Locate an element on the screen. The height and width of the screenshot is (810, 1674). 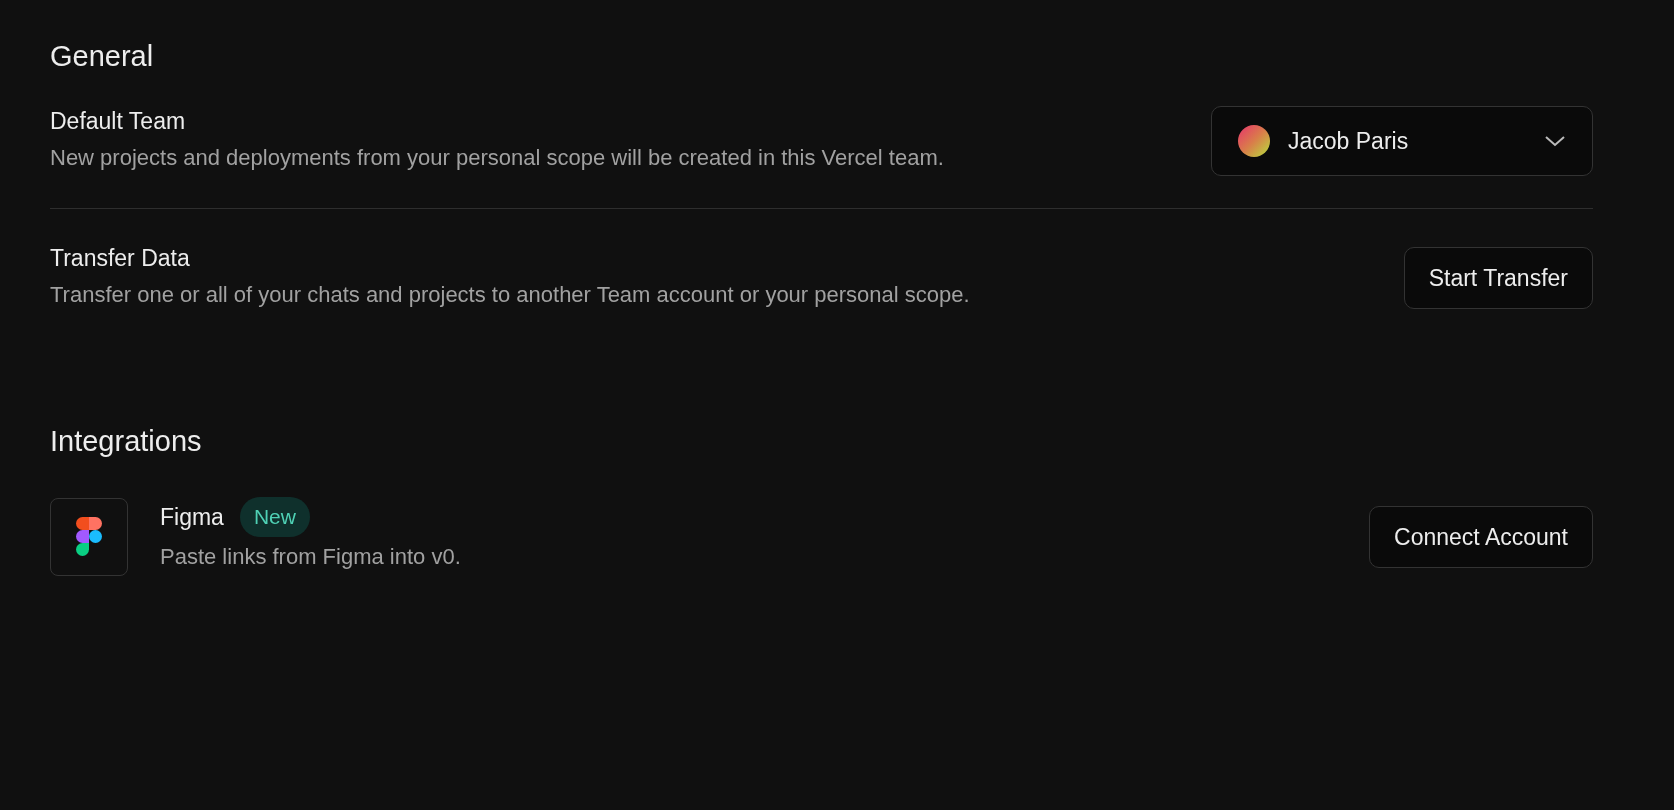
setting-title: Default Team is located at coordinates (118, 121).